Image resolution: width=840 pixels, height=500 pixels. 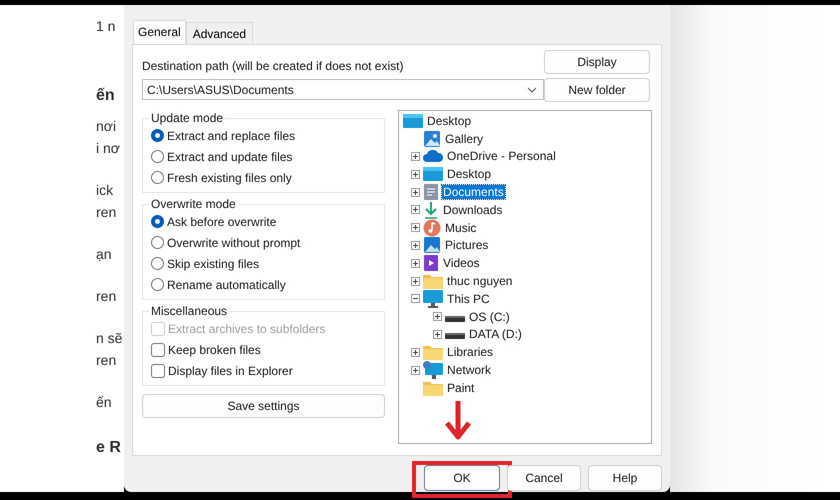 I want to click on tree-item: Pictures, so click(x=467, y=245).